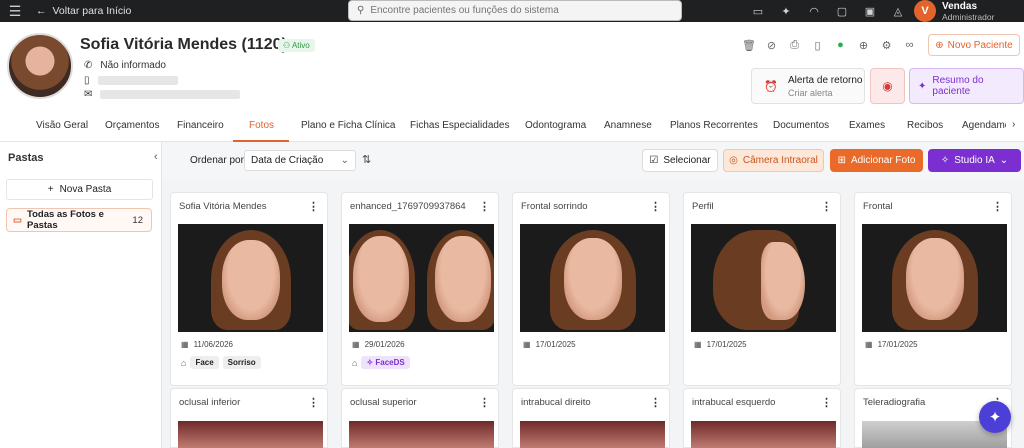  Describe the element at coordinates (891, 344) in the screenshot. I see `photo-date: ▦ 17/01/2025` at that location.